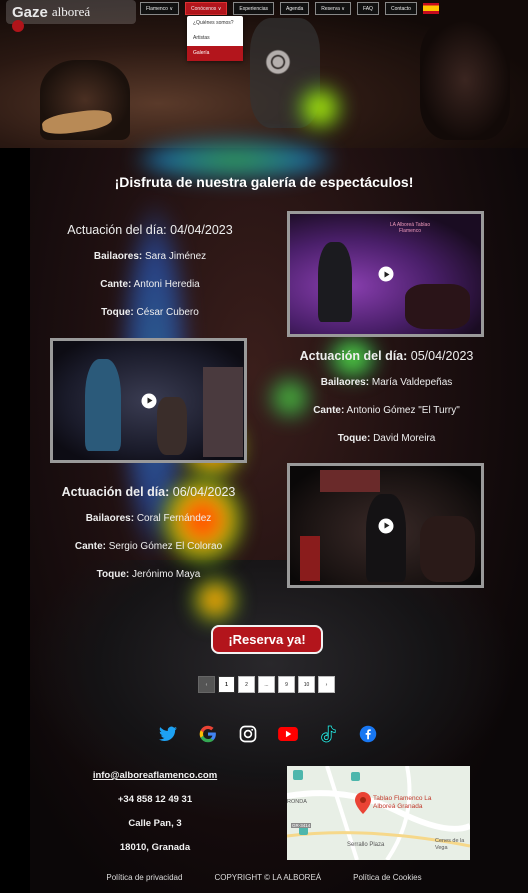 The height and width of the screenshot is (893, 528). I want to click on instagram-icon, so click(248, 734).